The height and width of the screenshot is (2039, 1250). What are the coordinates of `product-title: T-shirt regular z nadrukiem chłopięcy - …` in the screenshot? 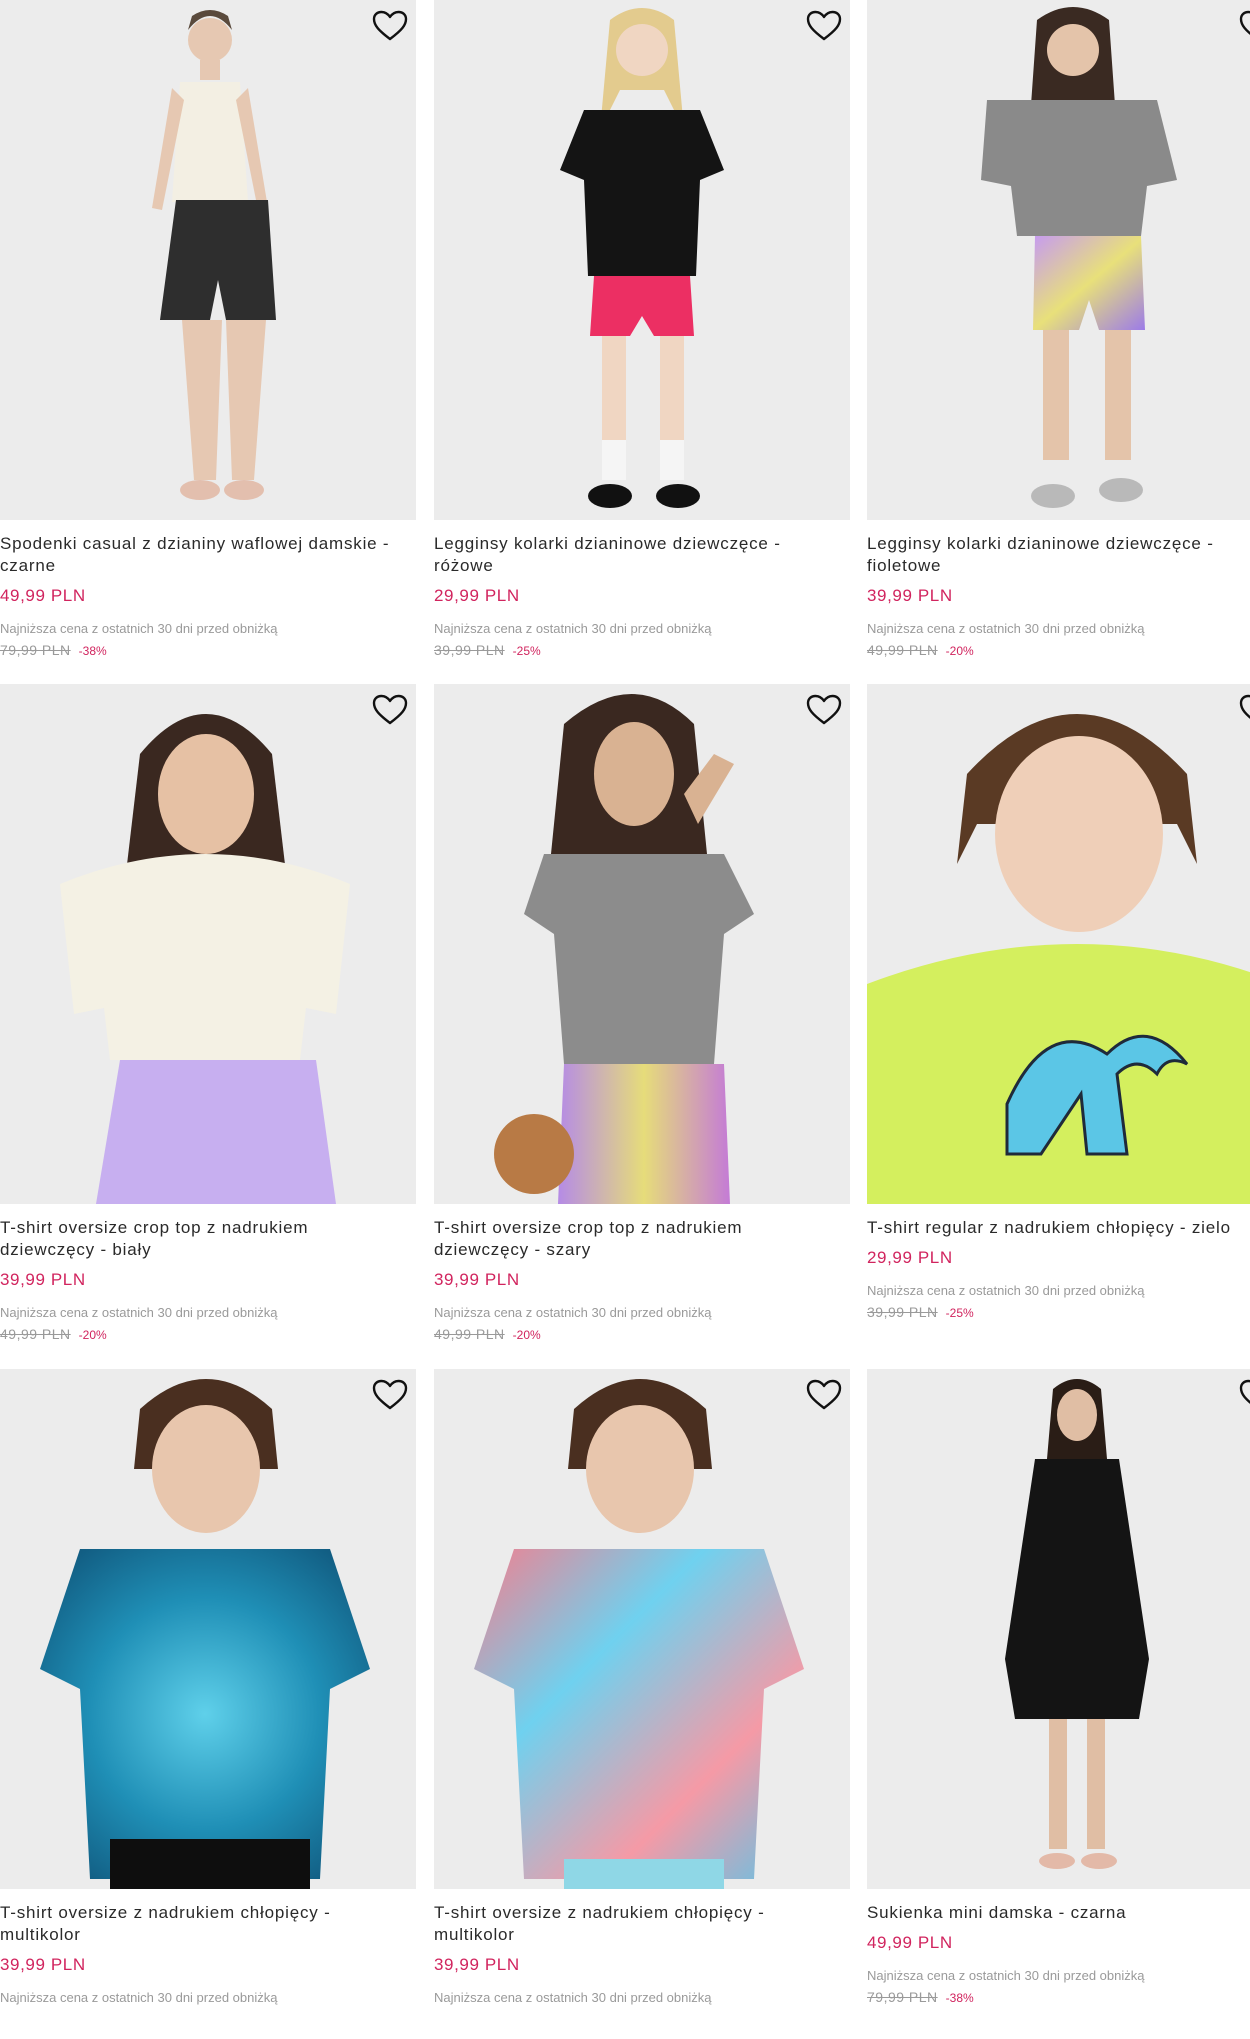 It's located at (1058, 1228).